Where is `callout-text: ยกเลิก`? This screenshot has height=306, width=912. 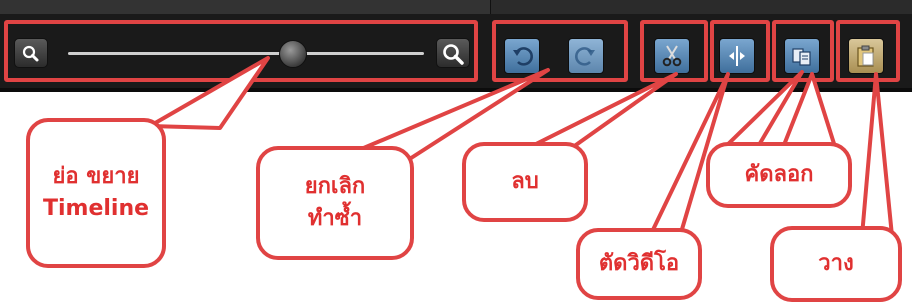 callout-text: ยกเลิก is located at coordinates (335, 186).